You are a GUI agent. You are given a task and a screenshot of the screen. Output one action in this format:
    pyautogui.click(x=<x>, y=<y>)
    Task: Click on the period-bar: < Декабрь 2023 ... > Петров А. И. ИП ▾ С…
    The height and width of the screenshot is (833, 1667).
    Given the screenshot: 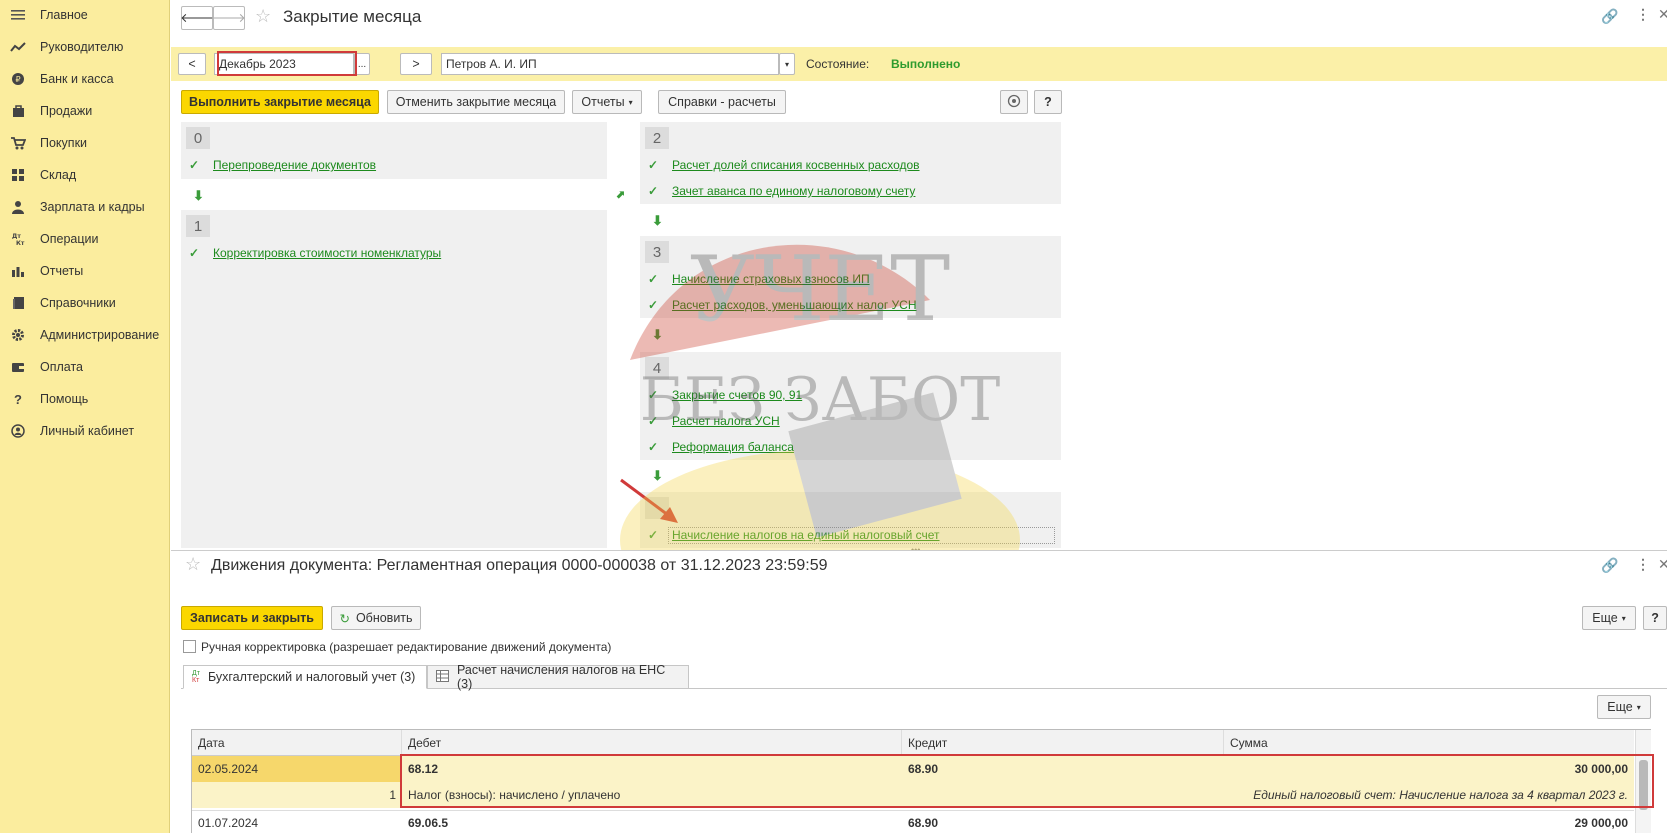 What is the action you would take?
    pyautogui.click(x=919, y=64)
    